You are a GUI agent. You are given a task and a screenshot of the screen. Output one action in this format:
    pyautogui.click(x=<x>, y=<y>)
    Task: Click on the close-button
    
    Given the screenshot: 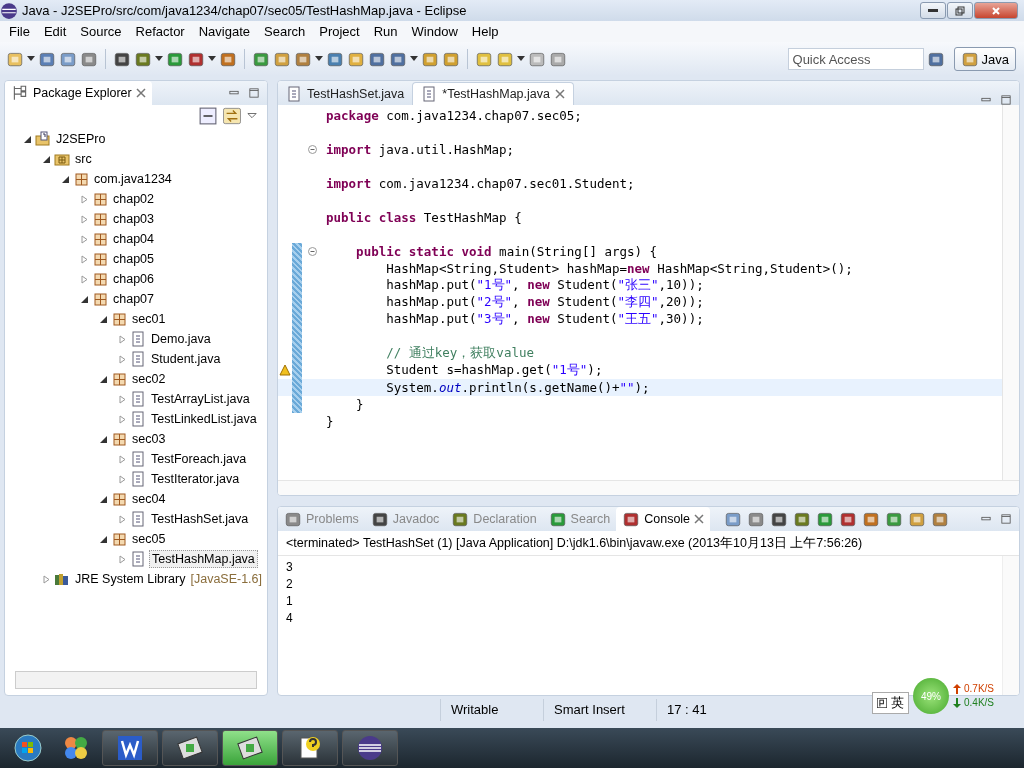 What is the action you would take?
    pyautogui.click(x=996, y=10)
    